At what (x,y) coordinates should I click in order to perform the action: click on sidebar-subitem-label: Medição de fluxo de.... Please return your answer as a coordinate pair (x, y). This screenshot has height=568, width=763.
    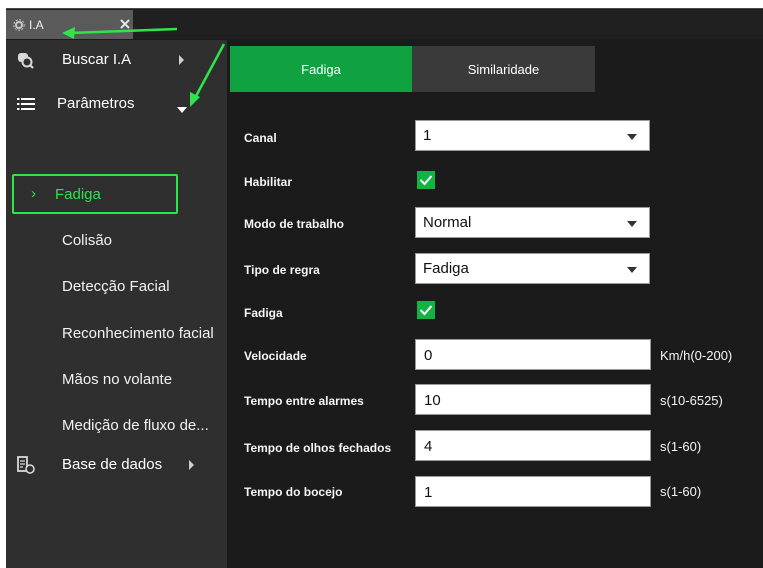
    Looking at the image, I should click on (135, 425).